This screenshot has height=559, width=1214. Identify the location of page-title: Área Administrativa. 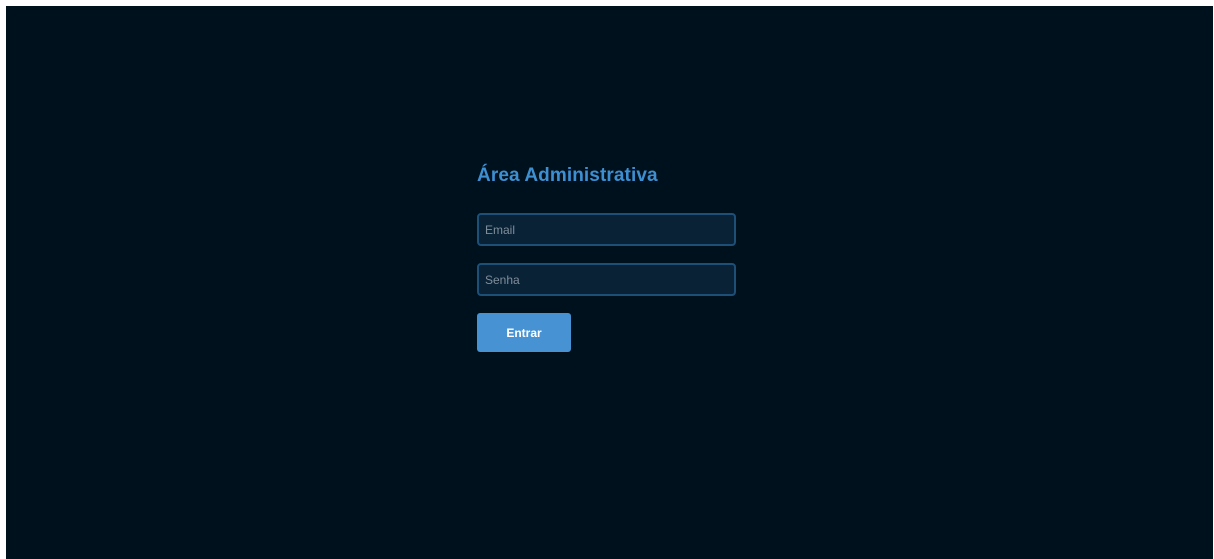
(567, 175).